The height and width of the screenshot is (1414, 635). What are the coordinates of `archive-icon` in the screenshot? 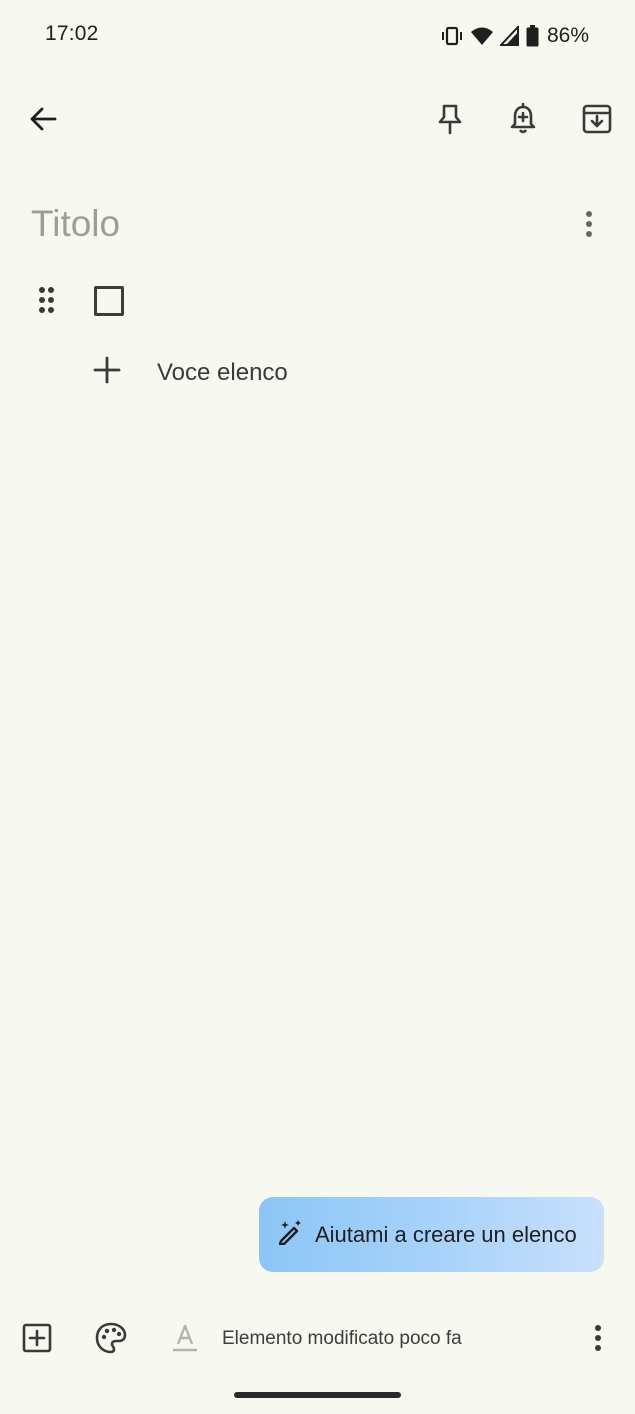 It's located at (597, 121).